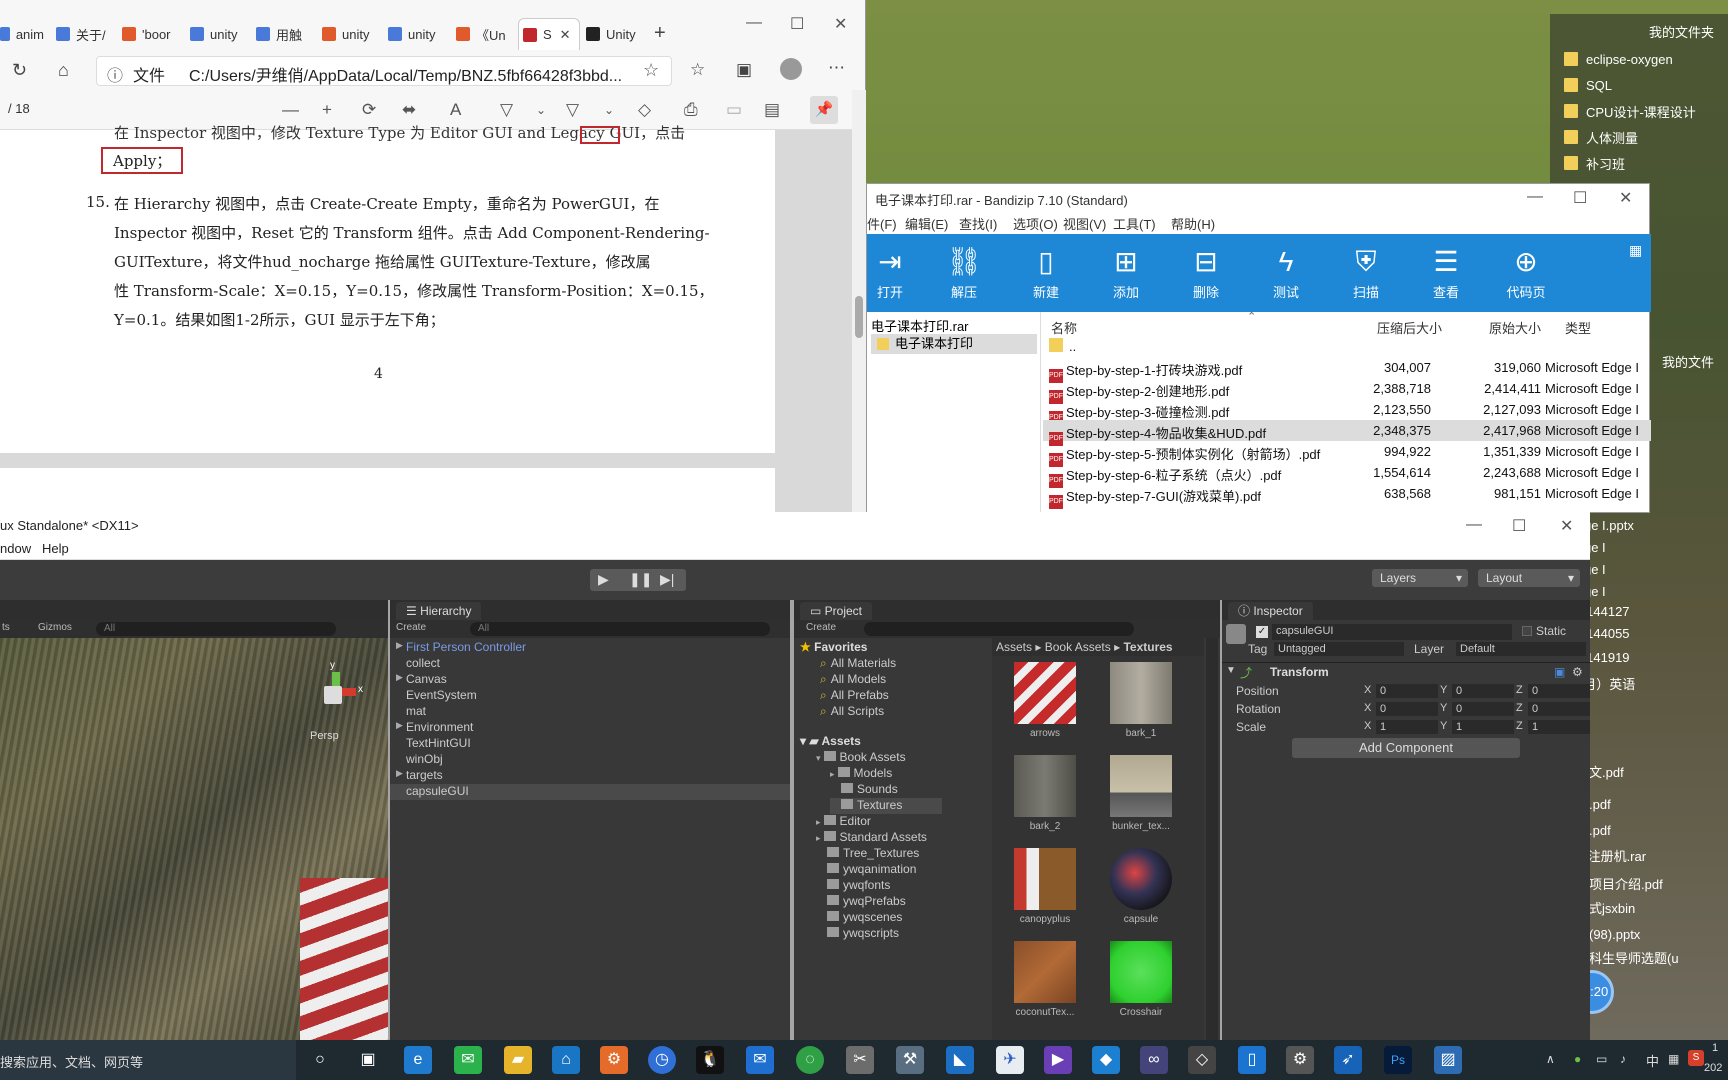 The width and height of the screenshot is (1728, 1080). Describe the element at coordinates (438, 744) in the screenshot. I see `hierarchy-item: TextHintGUI` at that location.